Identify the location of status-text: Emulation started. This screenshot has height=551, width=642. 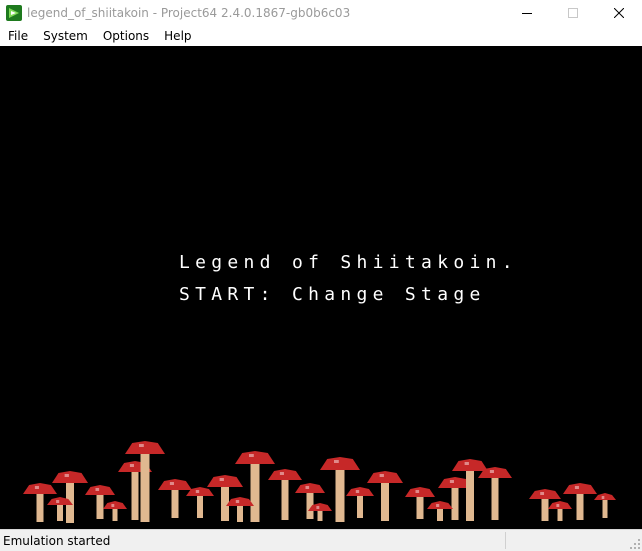
(57, 541).